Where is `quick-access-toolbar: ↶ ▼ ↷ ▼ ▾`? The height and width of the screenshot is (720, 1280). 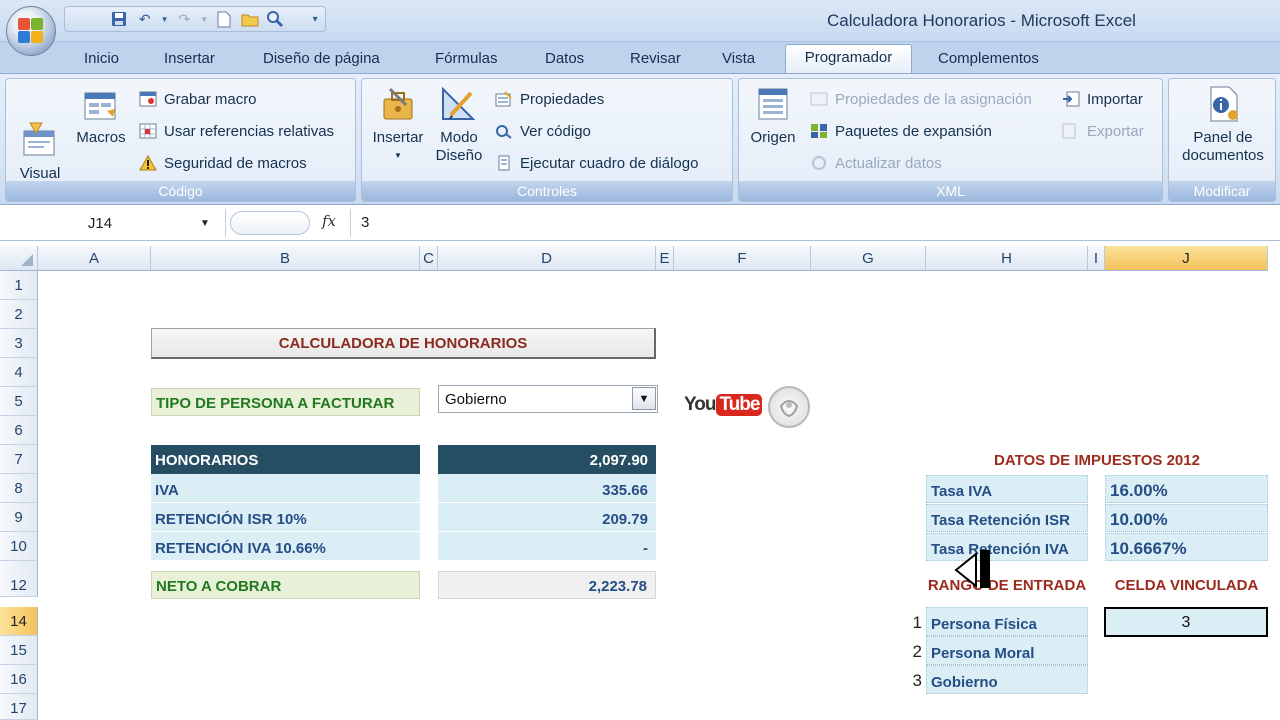 quick-access-toolbar: ↶ ▼ ↷ ▼ ▾ is located at coordinates (195, 19).